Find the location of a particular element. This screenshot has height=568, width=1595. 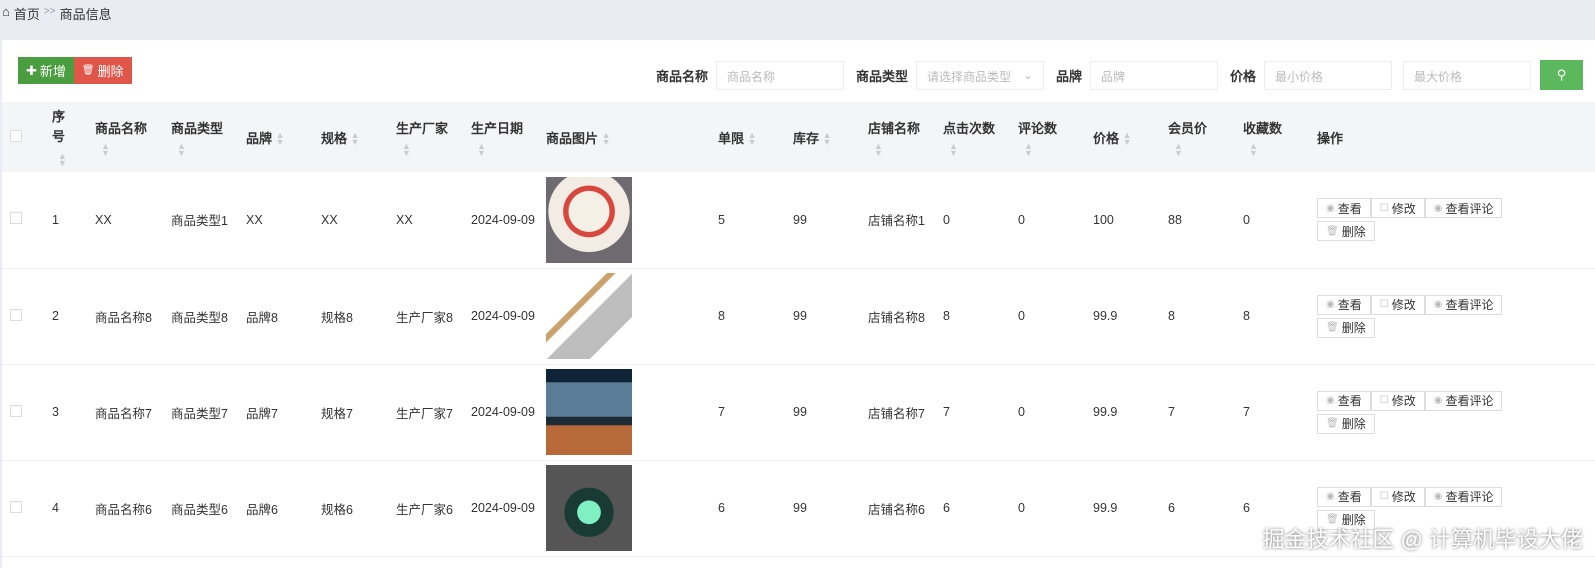

shop-value: 店铺名称1 is located at coordinates (896, 221).